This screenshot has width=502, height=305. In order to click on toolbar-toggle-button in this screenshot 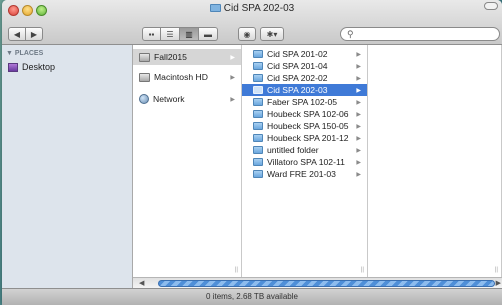, I will do `click(491, 6)`.